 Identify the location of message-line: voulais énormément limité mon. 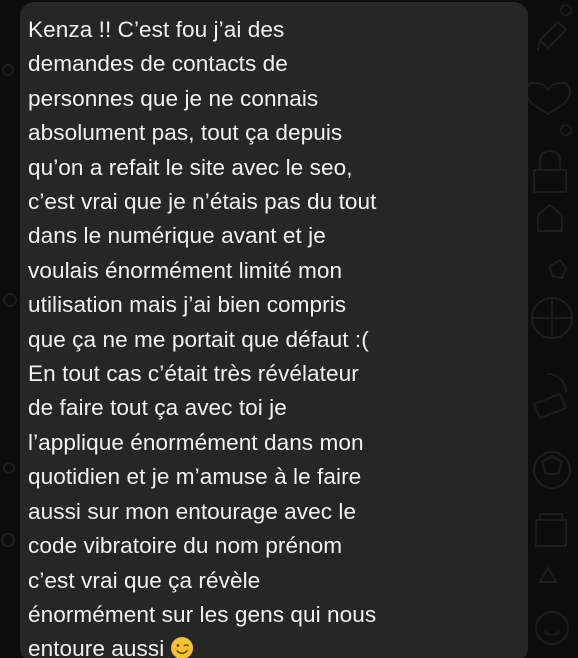
(185, 270).